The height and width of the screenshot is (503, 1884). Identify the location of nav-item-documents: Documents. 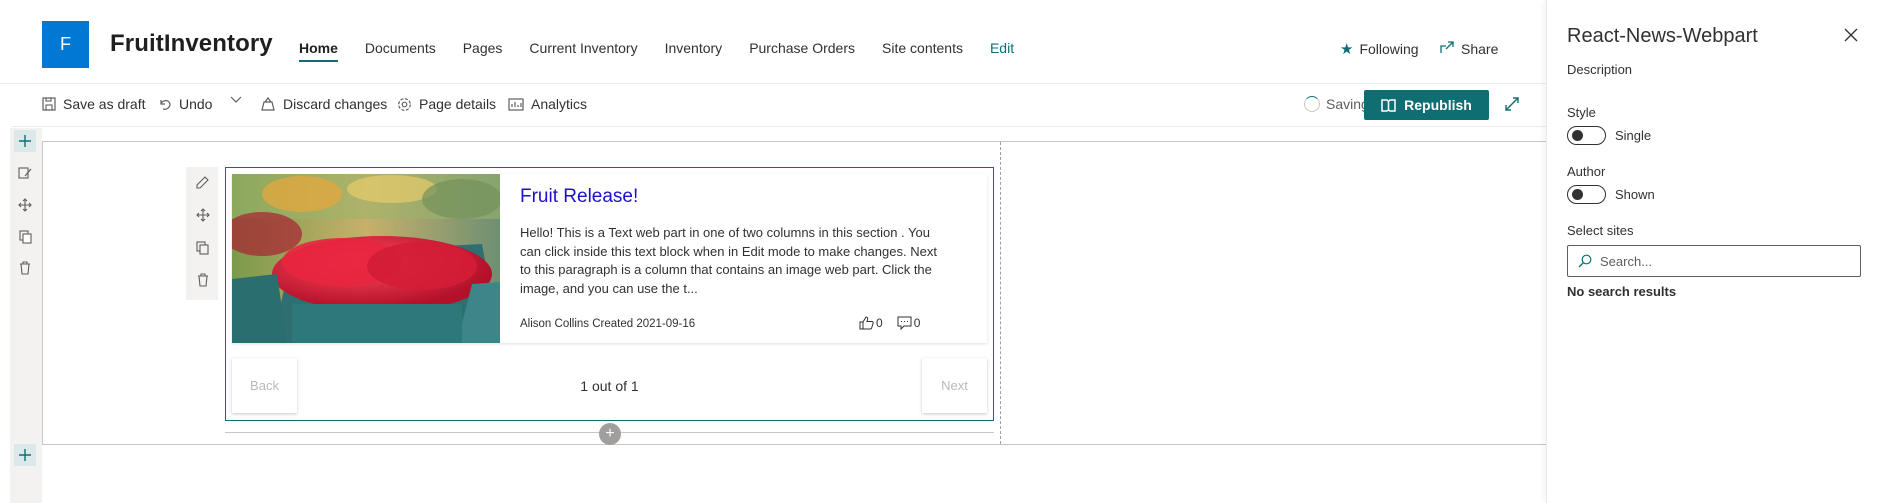
(400, 51).